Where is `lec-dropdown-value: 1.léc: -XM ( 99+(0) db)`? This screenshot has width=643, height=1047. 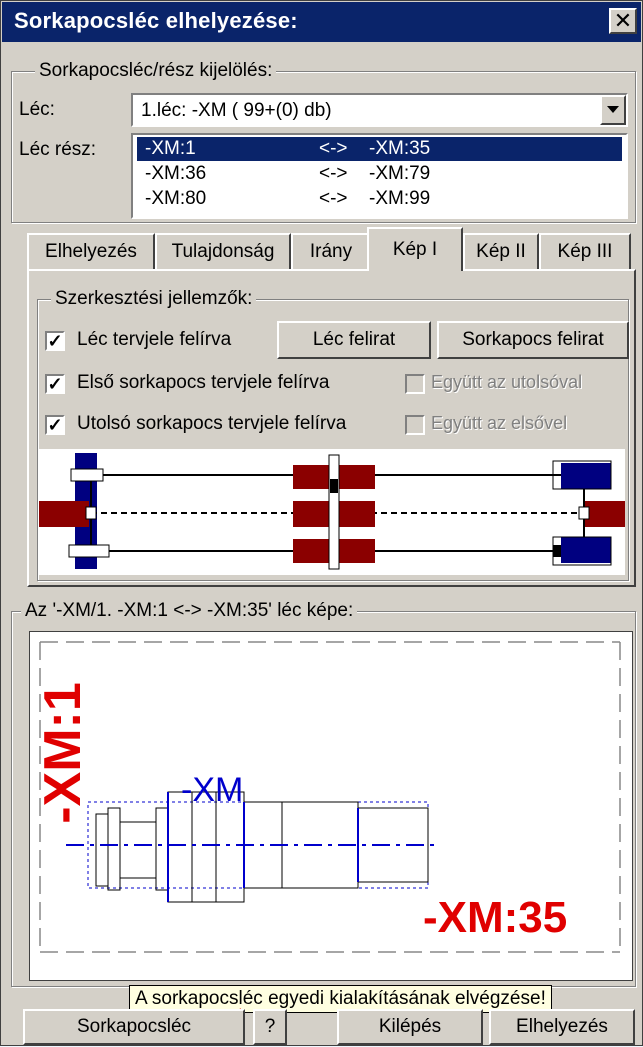
lec-dropdown-value: 1.léc: -XM ( 99+(0) db) is located at coordinates (236, 110).